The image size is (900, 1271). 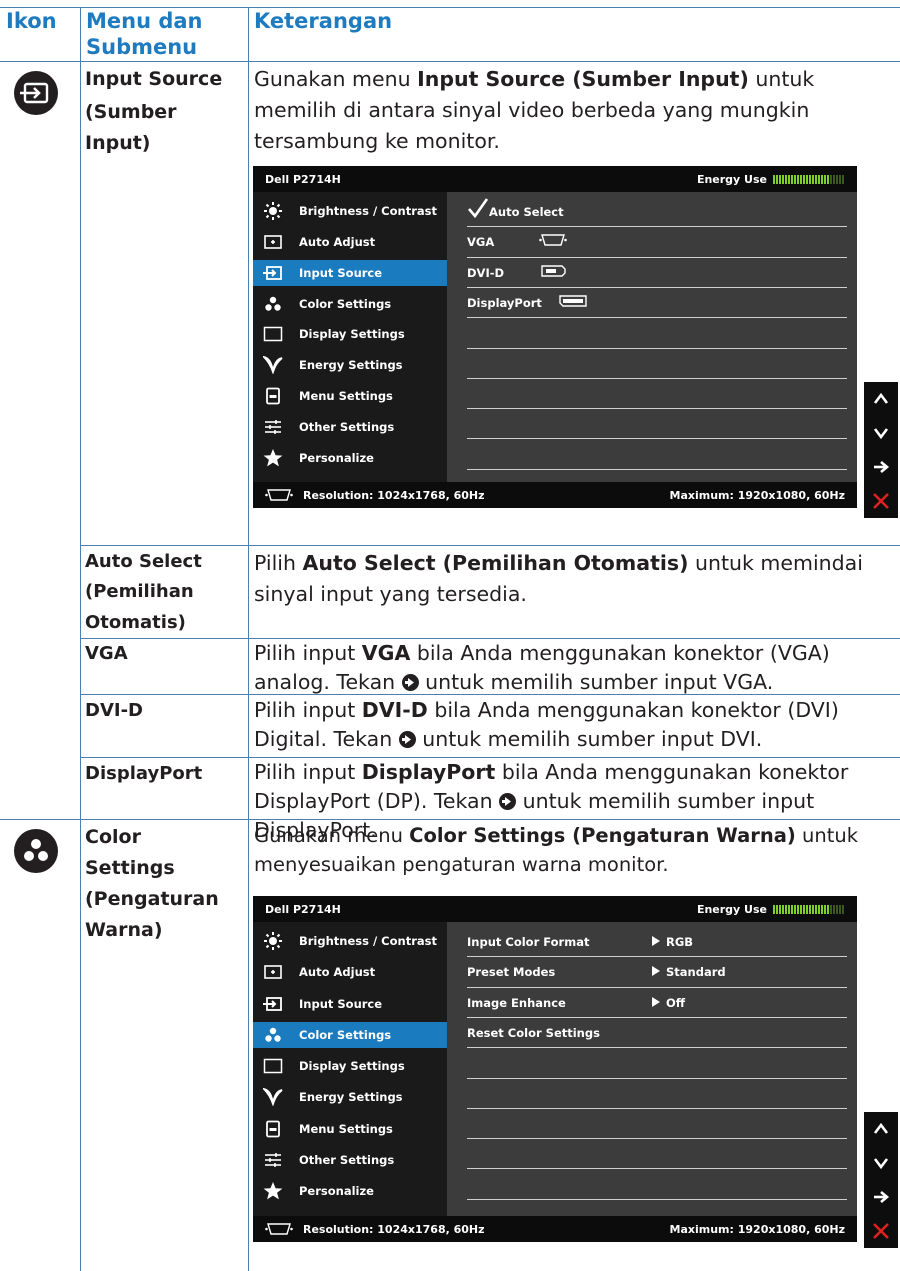 What do you see at coordinates (668, 1003) in the screenshot?
I see `osd-option-value: Off` at bounding box center [668, 1003].